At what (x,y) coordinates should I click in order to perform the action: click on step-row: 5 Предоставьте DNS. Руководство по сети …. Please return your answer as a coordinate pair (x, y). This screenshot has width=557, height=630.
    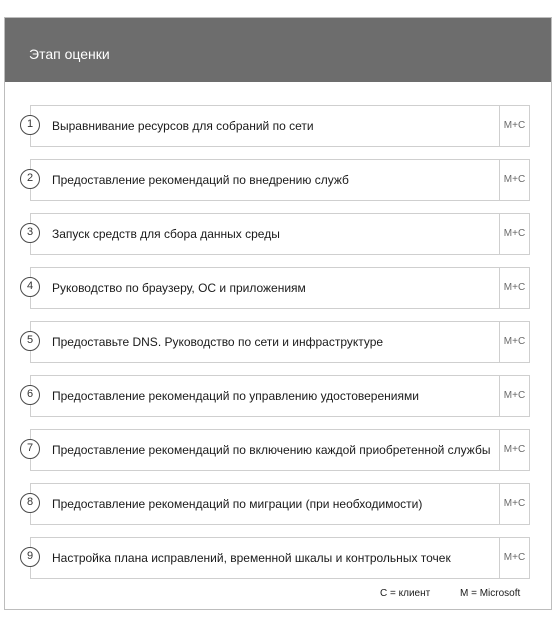
    Looking at the image, I should click on (275, 342).